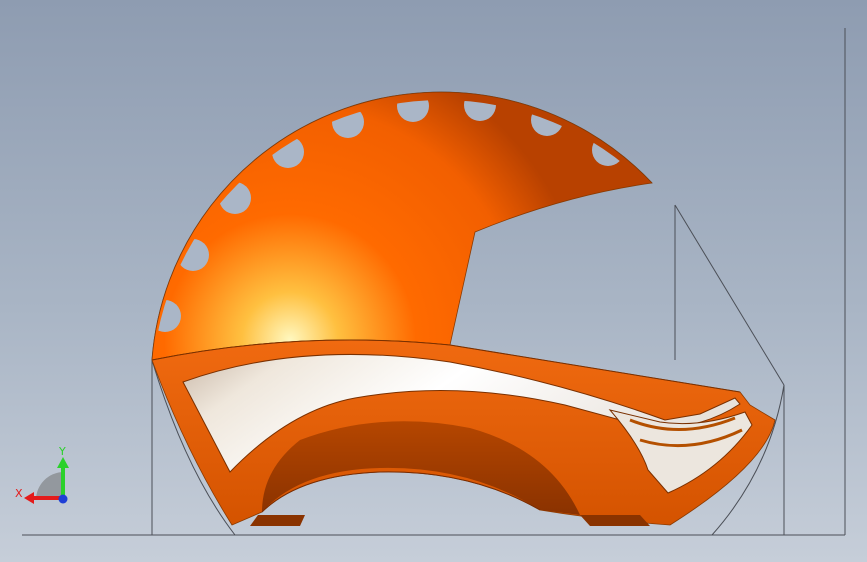  What do you see at coordinates (63, 499) in the screenshot?
I see `z-axis-dot-icon` at bounding box center [63, 499].